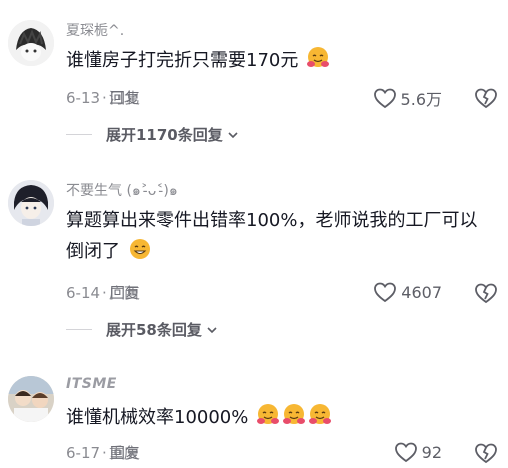 The width and height of the screenshot is (508, 468). I want to click on comment-text: 谁懂房子打完折只需要170元, so click(276, 60).